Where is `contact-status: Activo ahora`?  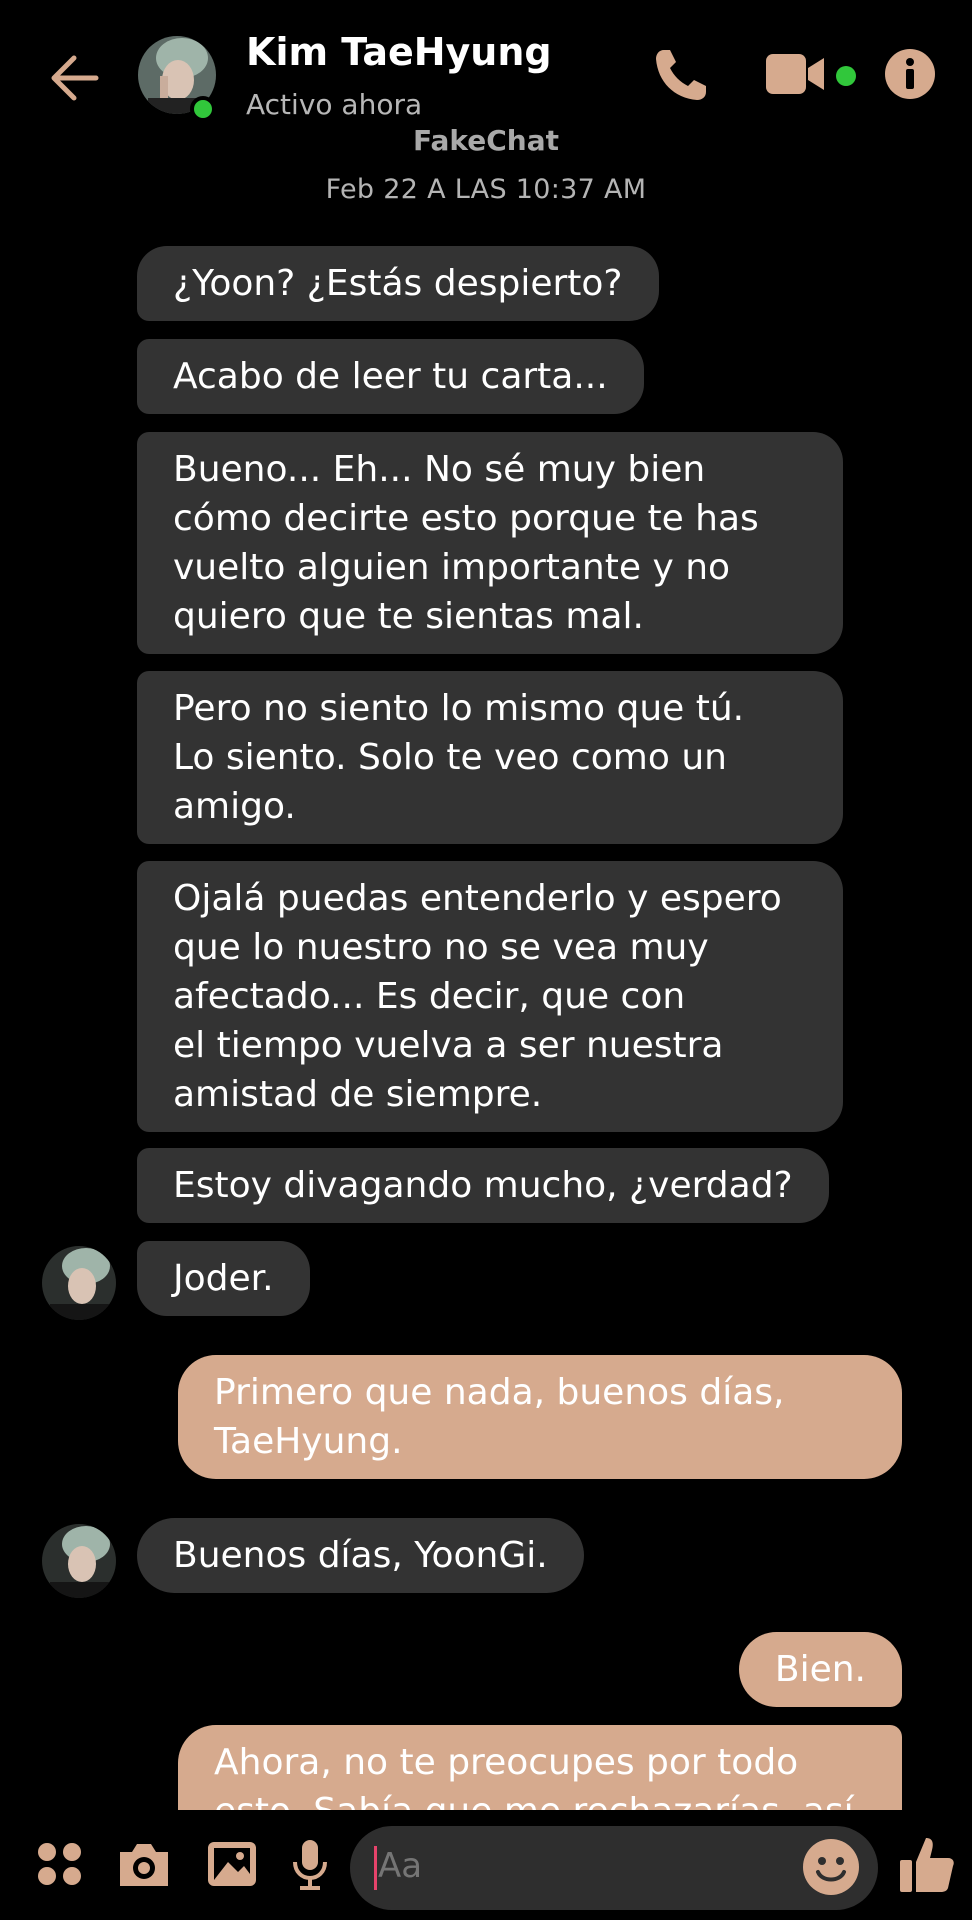 contact-status: Activo ahora is located at coordinates (334, 104).